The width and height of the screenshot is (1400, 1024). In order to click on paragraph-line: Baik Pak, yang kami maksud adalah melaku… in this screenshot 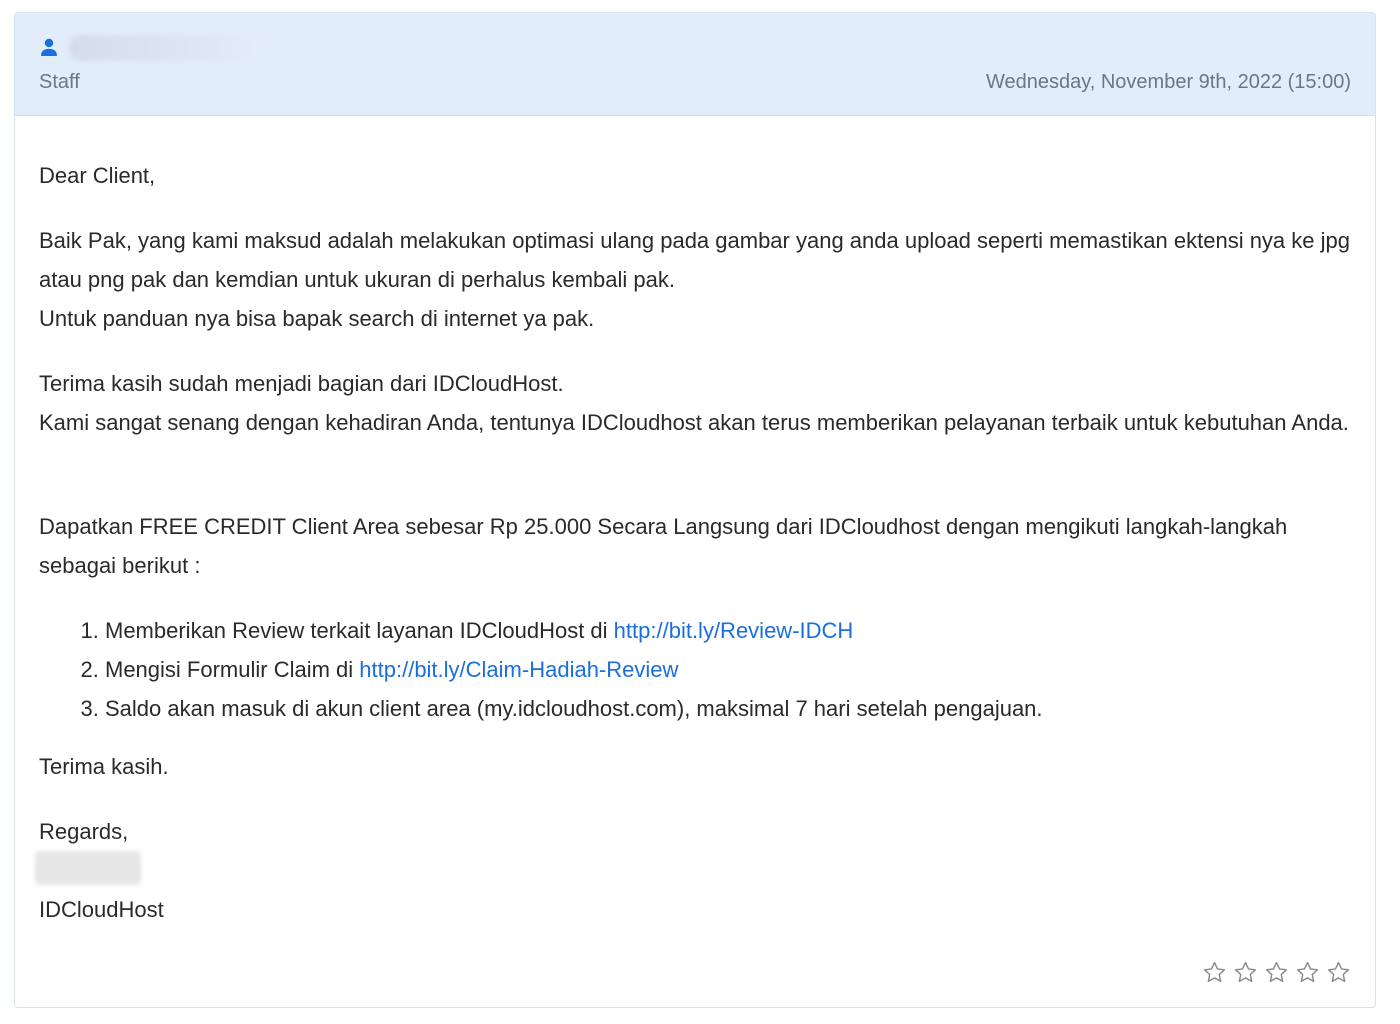, I will do `click(694, 260)`.